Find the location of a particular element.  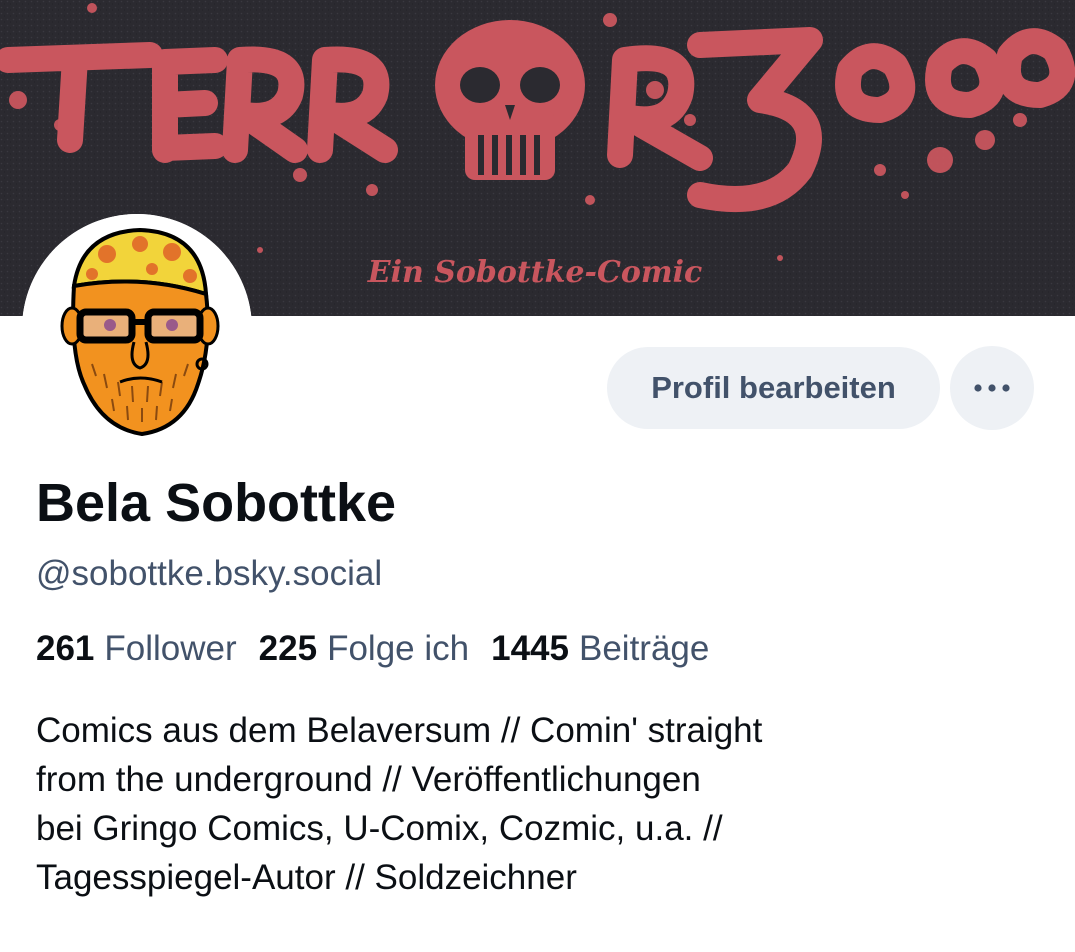

banner-subtitle-art: Ein Sobottke-Comic is located at coordinates (535, 272).